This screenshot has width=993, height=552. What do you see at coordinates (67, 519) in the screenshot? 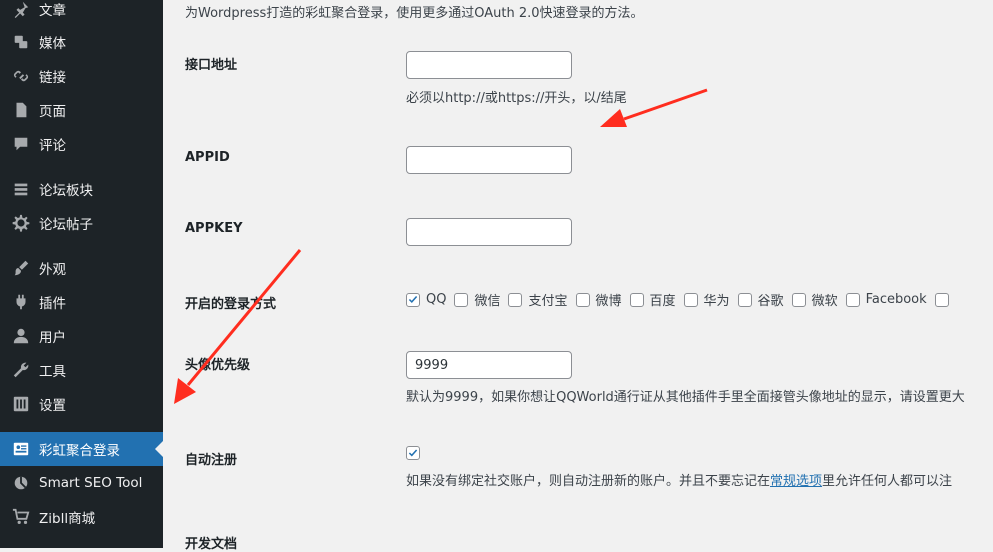
I see `sidebar-item-label: Zibll商城` at bounding box center [67, 519].